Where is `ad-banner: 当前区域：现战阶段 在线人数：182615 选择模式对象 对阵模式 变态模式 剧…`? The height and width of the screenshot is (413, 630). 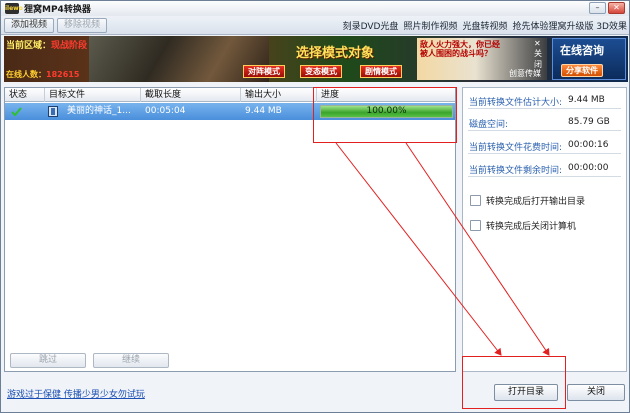 ad-banner: 当前区域：现战阶段 在线人数：182615 选择模式对象 对阵模式 变态模式 剧… is located at coordinates (316, 59).